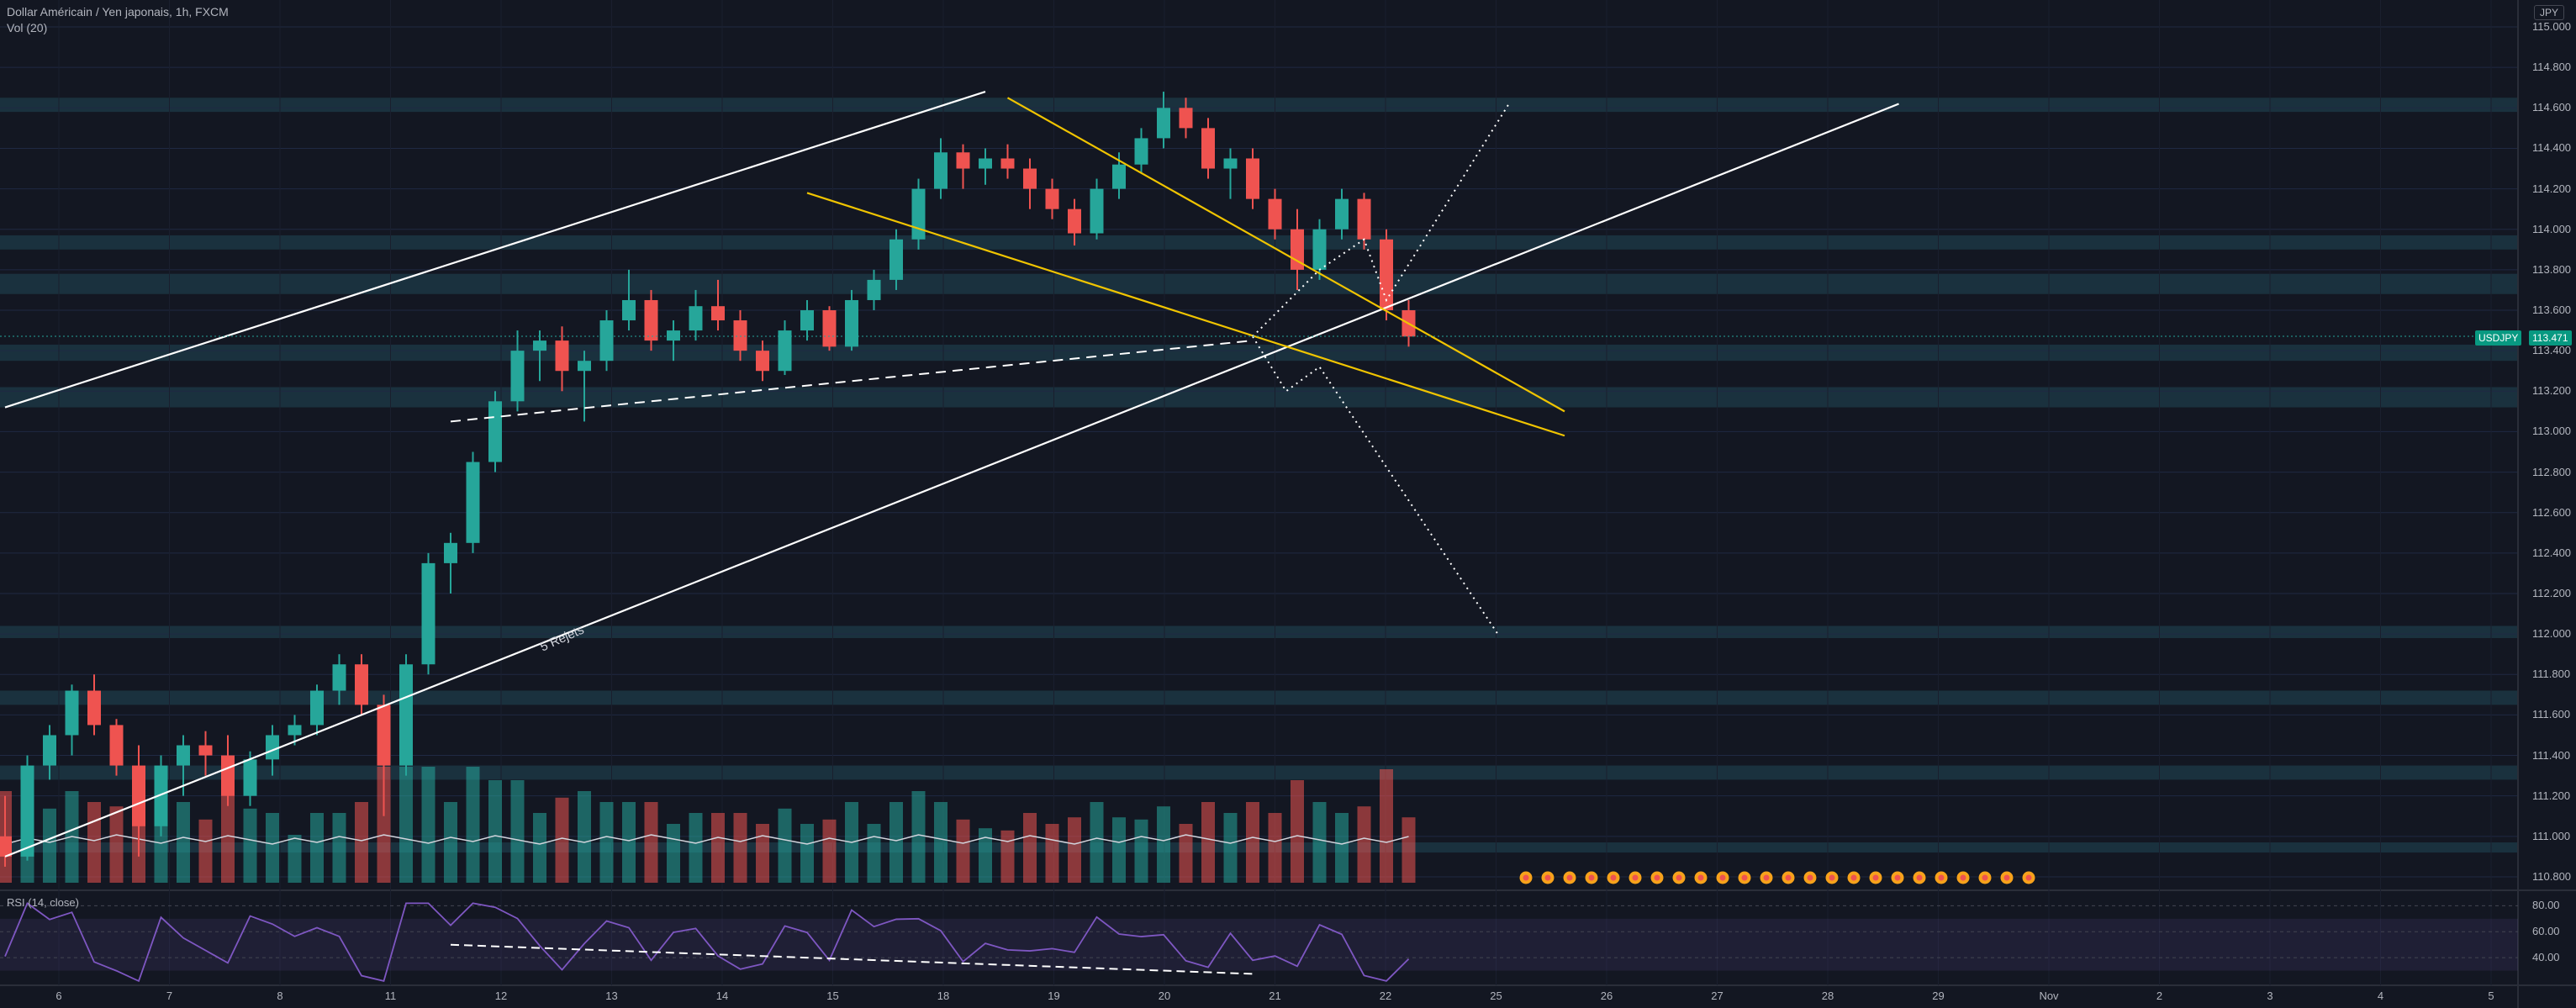 The image size is (2576, 1008). Describe the element at coordinates (1054, 996) in the screenshot. I see `time-tick: 19` at that location.